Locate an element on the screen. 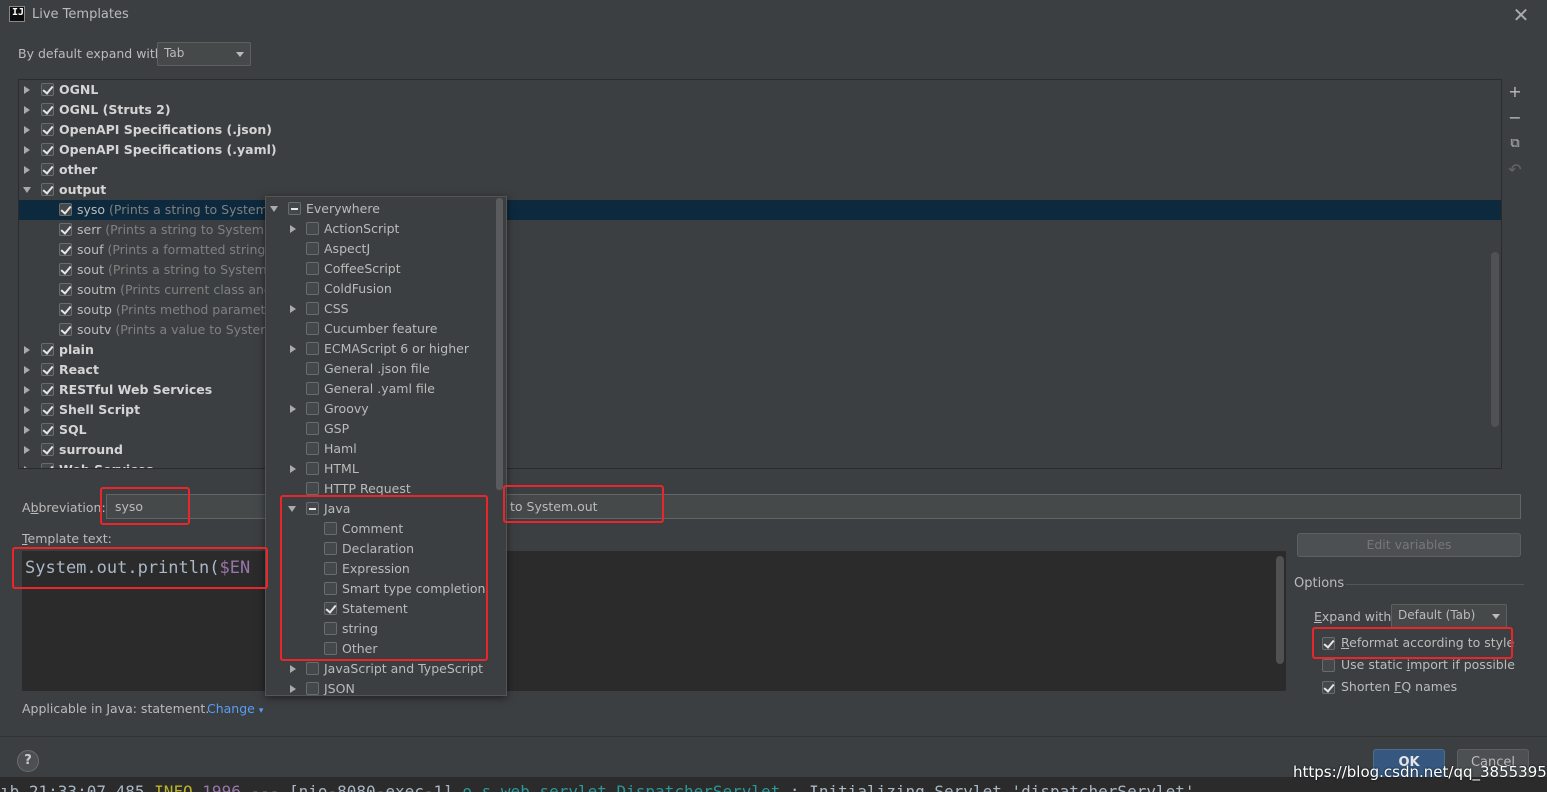  help-icon: ? is located at coordinates (28, 761).